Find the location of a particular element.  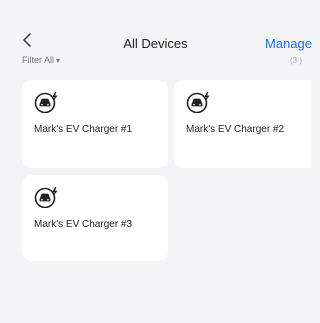

device-card-2: Mark's EV Charger #2 is located at coordinates (242, 124).